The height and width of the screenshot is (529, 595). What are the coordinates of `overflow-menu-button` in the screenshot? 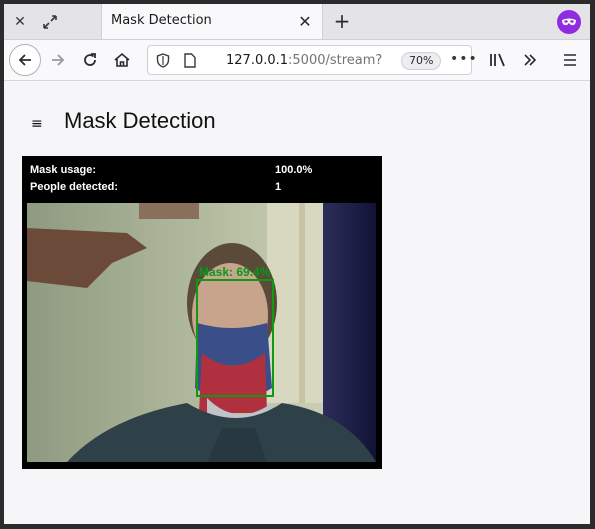 It's located at (530, 60).